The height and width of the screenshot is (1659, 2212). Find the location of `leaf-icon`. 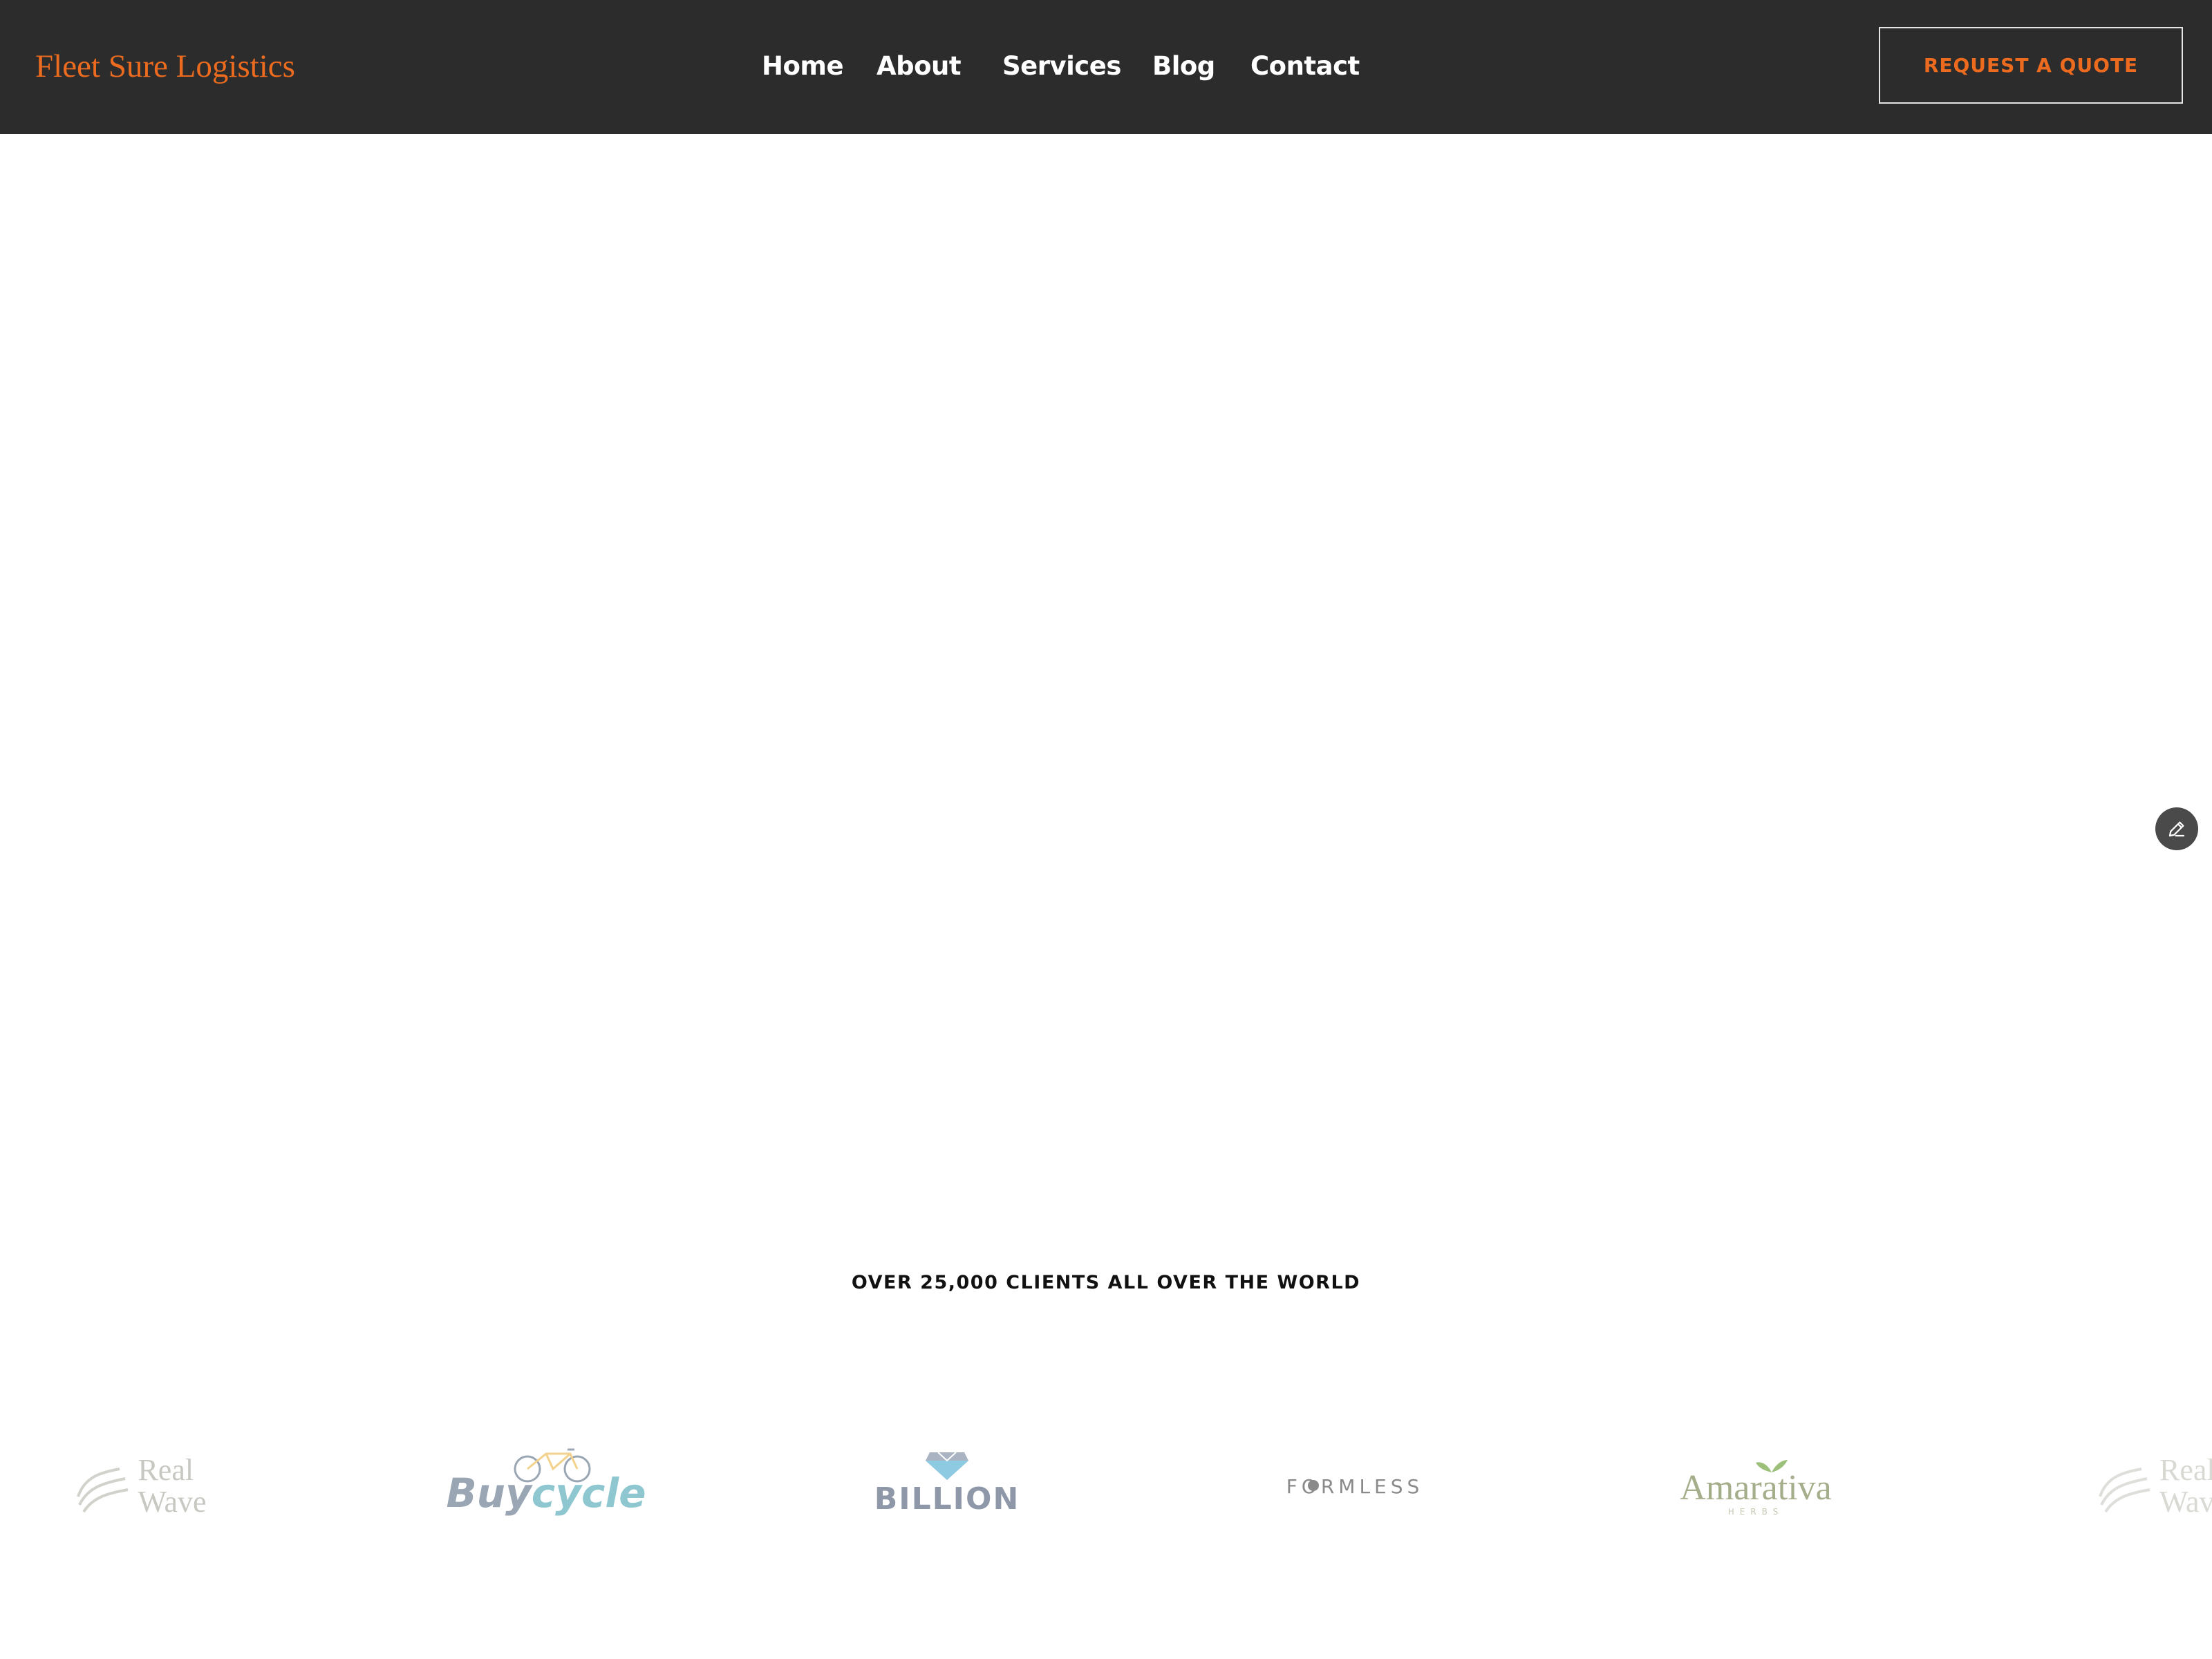

leaf-icon is located at coordinates (1772, 1466).